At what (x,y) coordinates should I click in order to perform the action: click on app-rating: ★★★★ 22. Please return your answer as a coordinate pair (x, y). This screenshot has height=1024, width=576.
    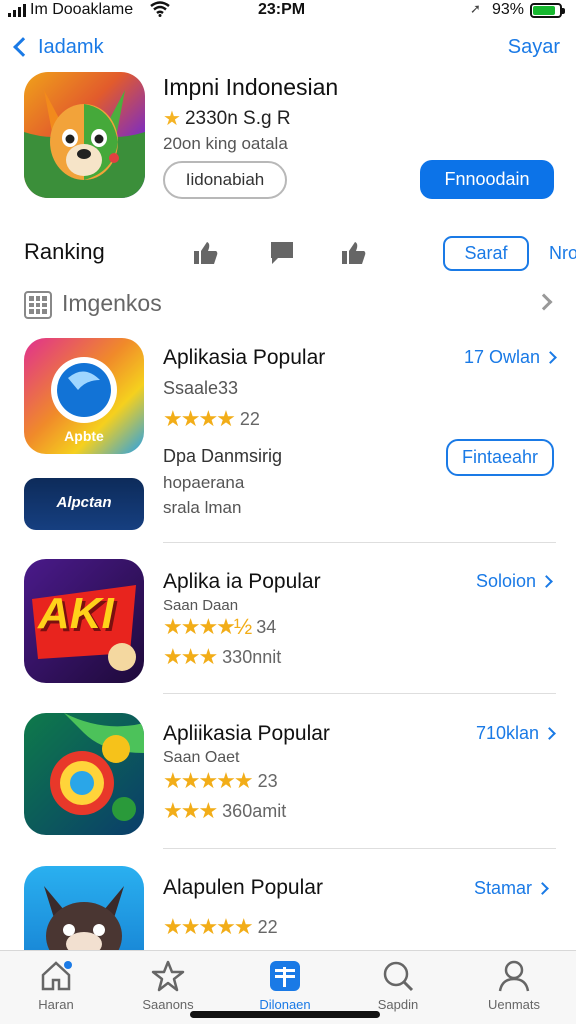
    Looking at the image, I should click on (211, 419).